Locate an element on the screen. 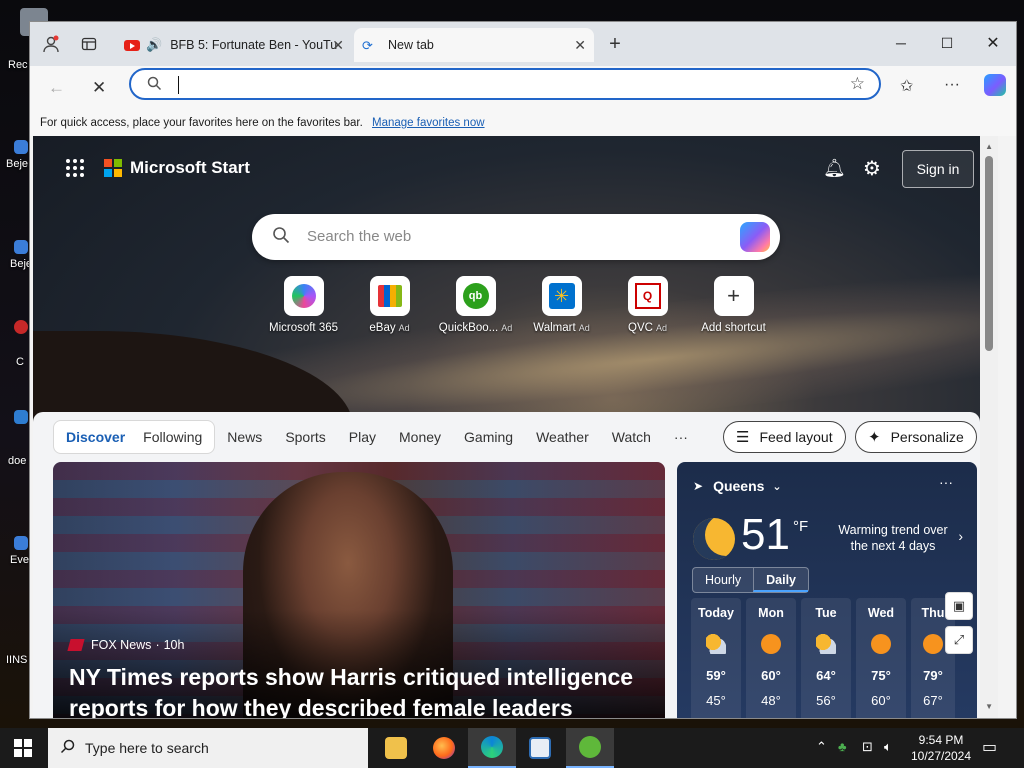  firefox-icon is located at coordinates (444, 748).